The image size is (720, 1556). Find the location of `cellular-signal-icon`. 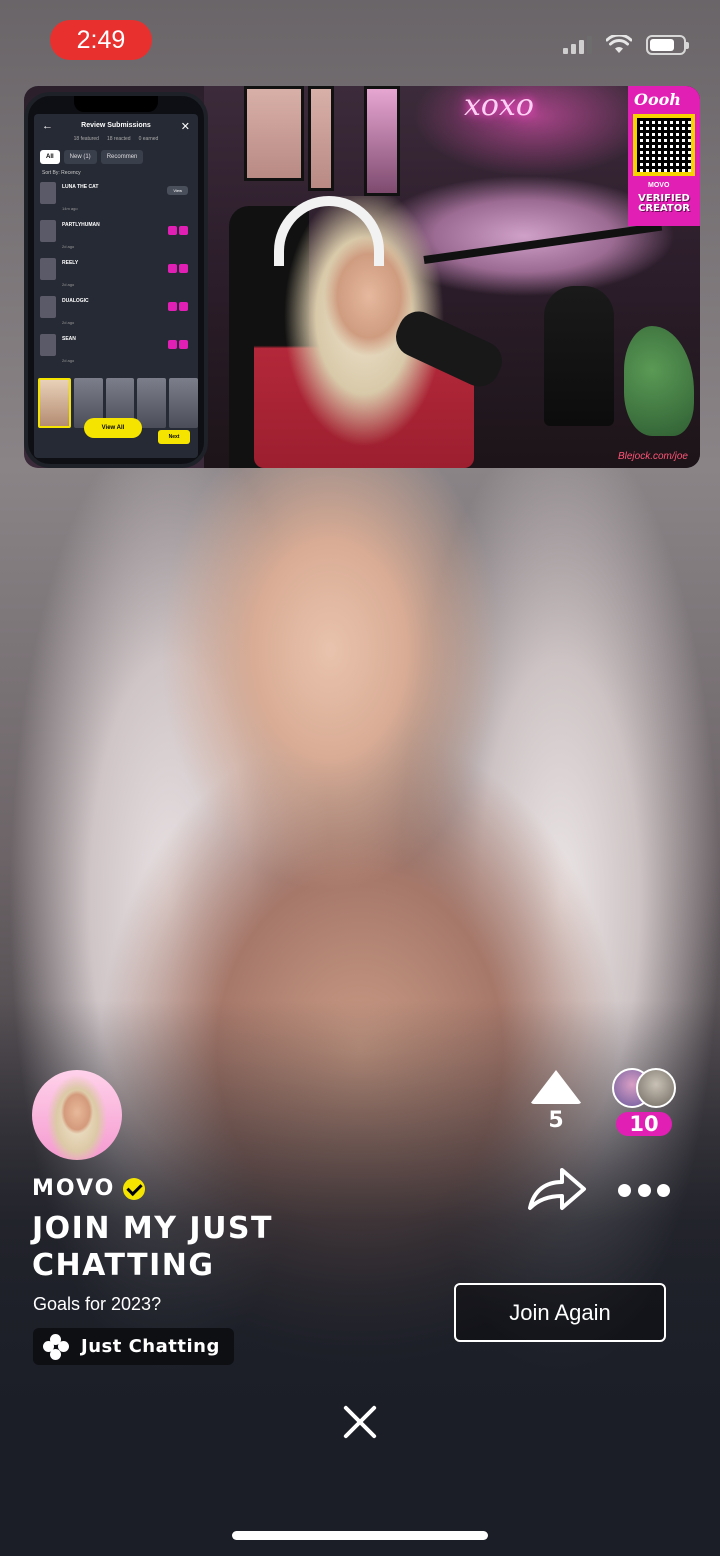

cellular-signal-icon is located at coordinates (577, 45).